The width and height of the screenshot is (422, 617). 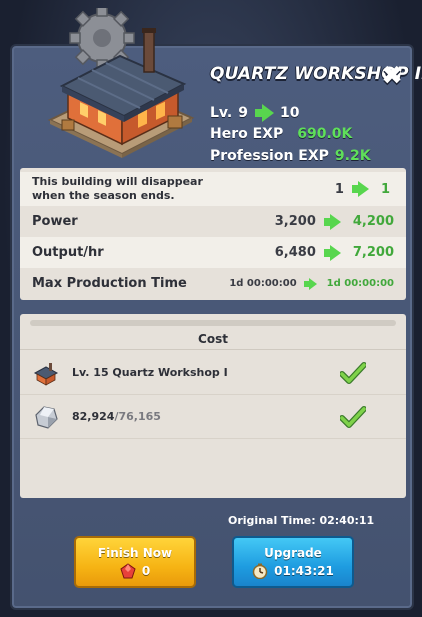 What do you see at coordinates (373, 252) in the screenshot?
I see `output-to: 7,200` at bounding box center [373, 252].